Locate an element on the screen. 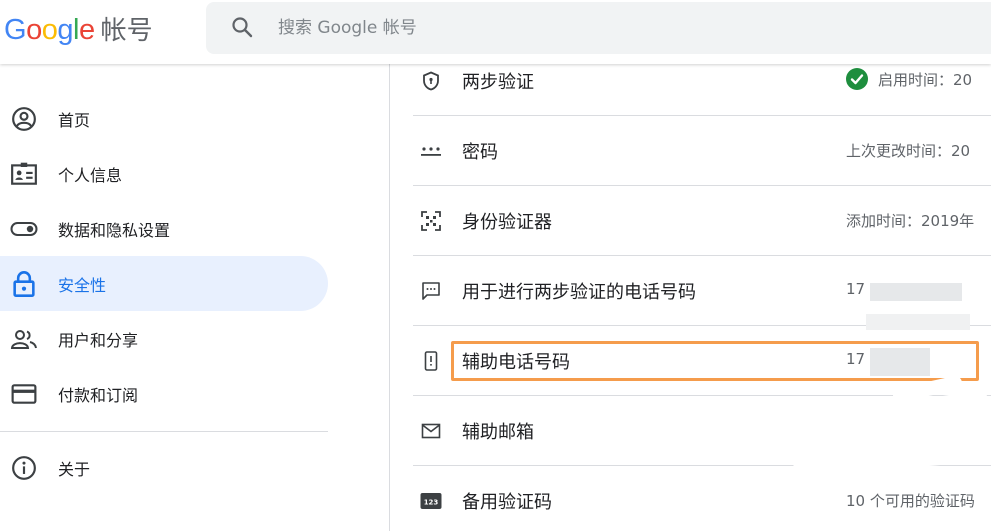 Image resolution: width=991 pixels, height=531 pixels. row-title: 辅助电话号码 is located at coordinates (516, 362).